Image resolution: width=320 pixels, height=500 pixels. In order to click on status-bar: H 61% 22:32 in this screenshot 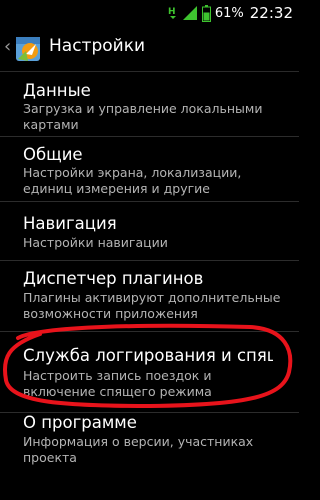, I will do `click(149, 12)`.